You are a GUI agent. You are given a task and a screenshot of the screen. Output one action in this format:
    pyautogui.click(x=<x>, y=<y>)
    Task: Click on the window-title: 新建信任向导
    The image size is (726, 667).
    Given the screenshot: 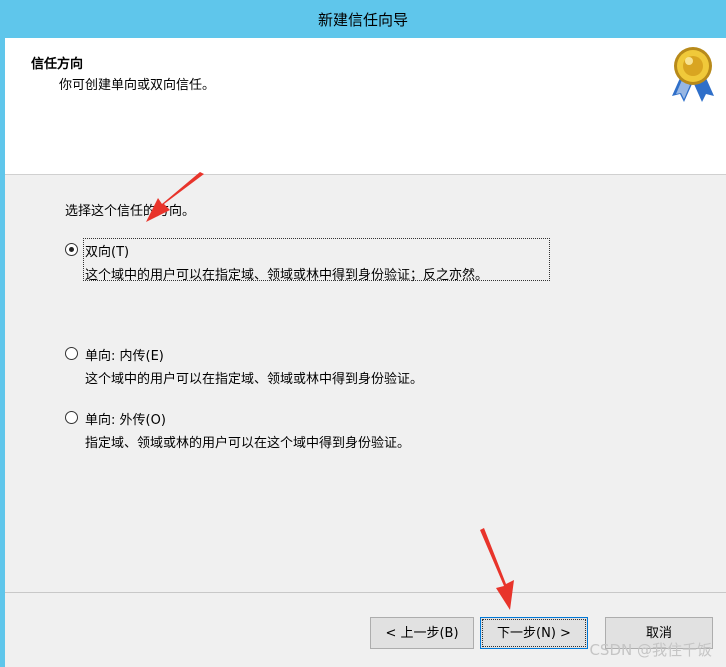 What is the action you would take?
    pyautogui.click(x=362, y=20)
    